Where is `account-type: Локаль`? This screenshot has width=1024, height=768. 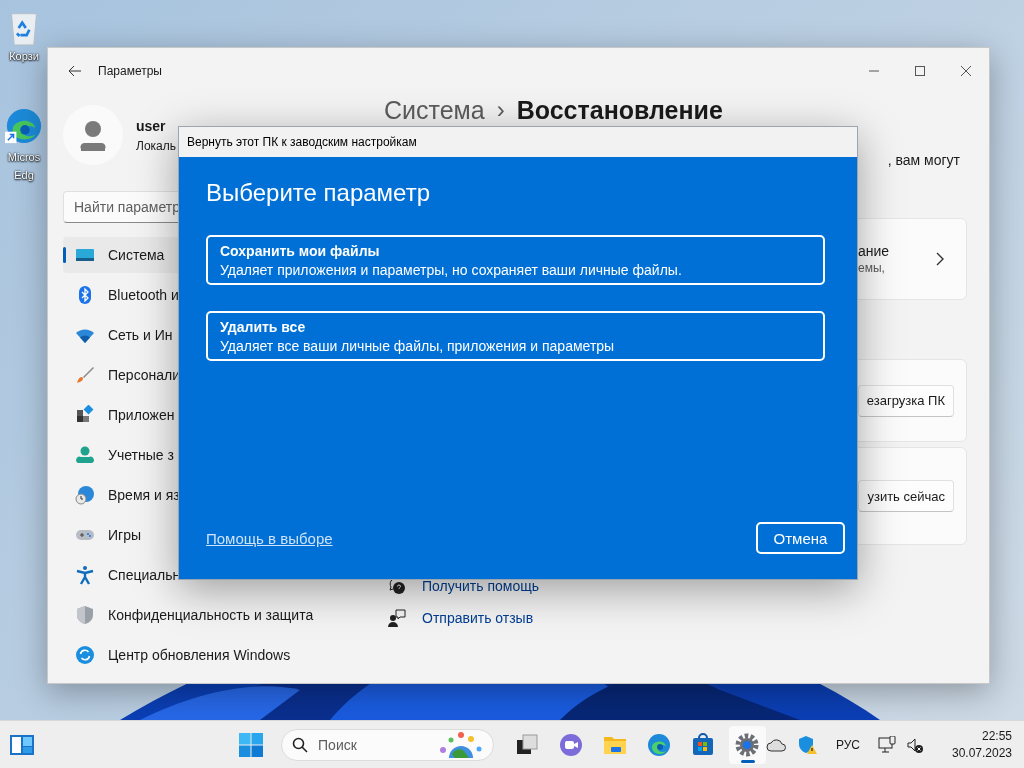
account-type: Локаль is located at coordinates (156, 145).